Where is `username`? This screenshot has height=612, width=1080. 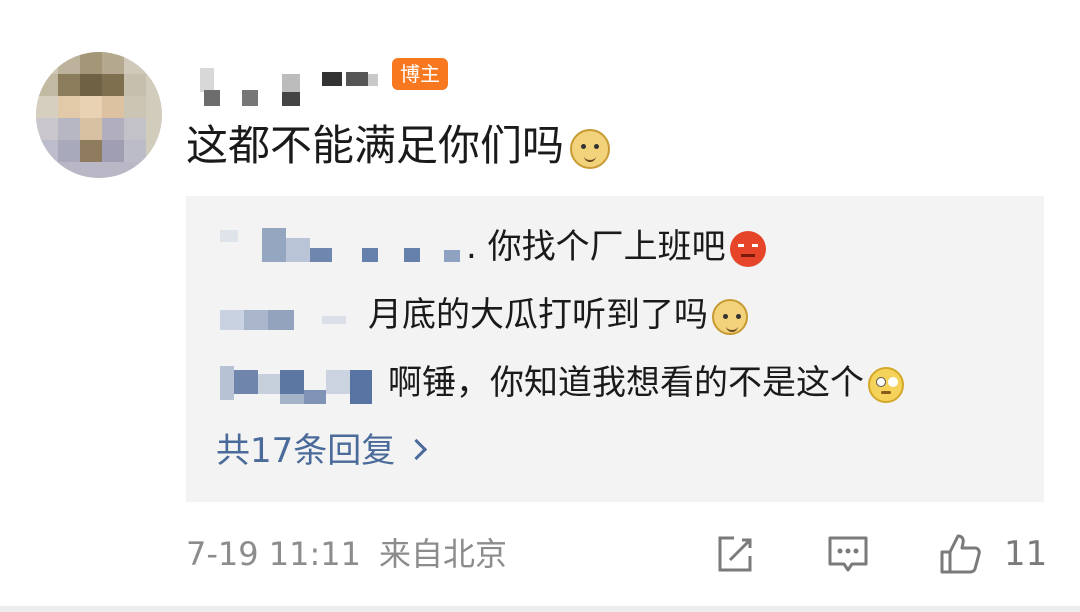
username is located at coordinates (290, 85).